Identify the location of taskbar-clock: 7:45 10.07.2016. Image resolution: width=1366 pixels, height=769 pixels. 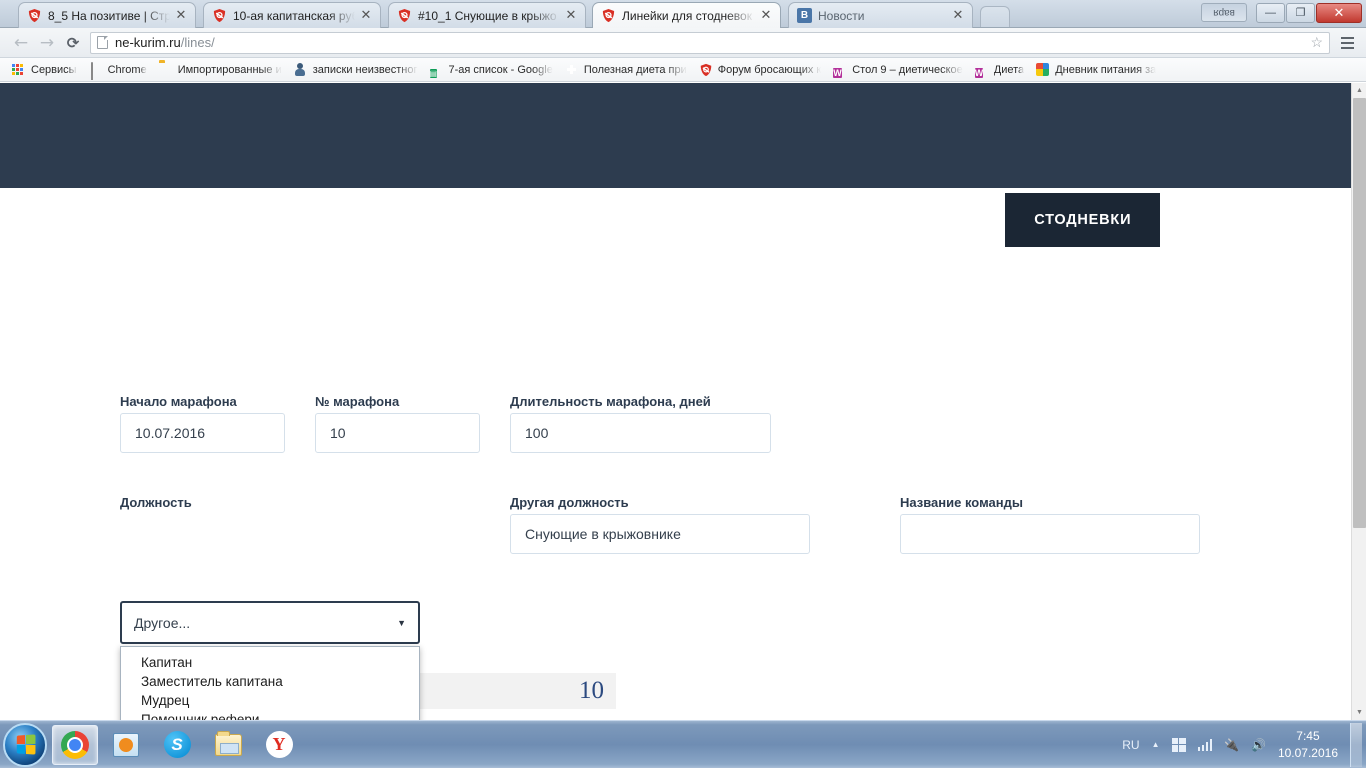
(1310, 744).